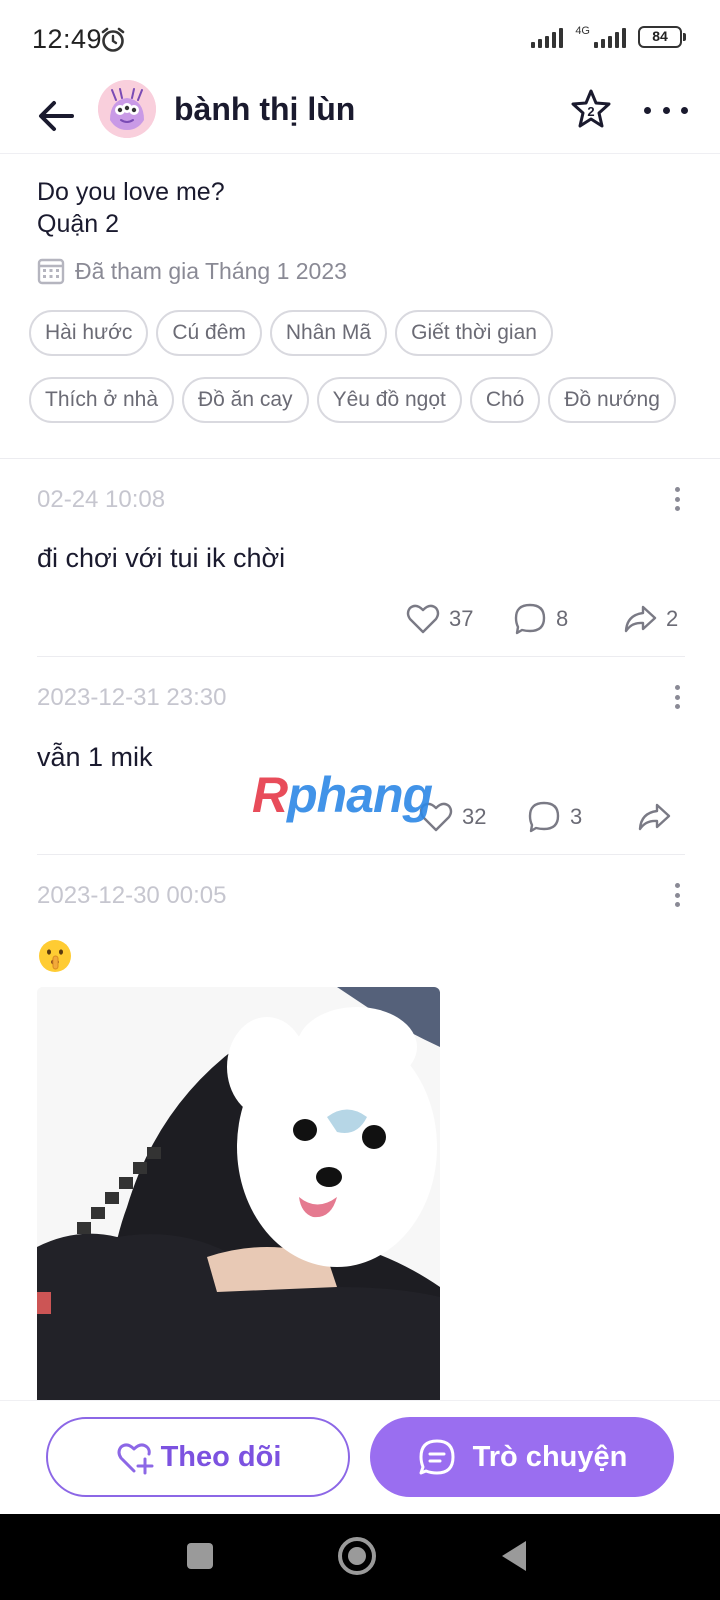 The height and width of the screenshot is (1600, 720). I want to click on share-button, so click(658, 817).